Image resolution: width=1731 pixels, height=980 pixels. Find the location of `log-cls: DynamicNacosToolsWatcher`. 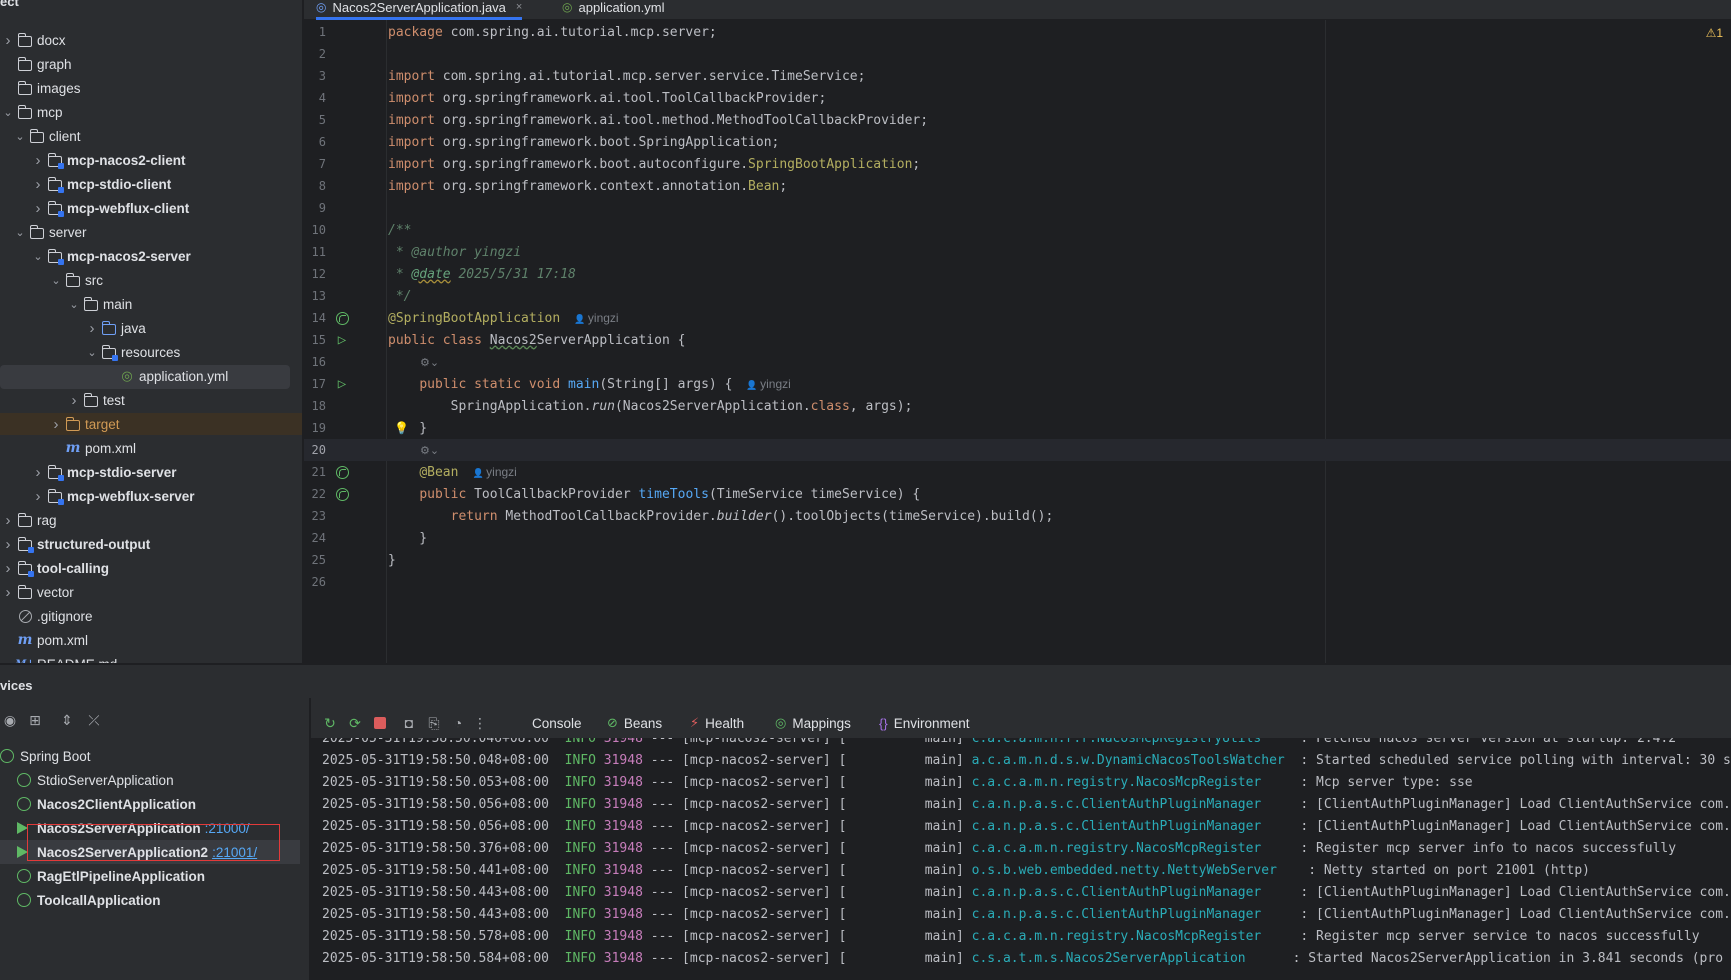

log-cls: DynamicNacosToolsWatcher is located at coordinates (1191, 760).